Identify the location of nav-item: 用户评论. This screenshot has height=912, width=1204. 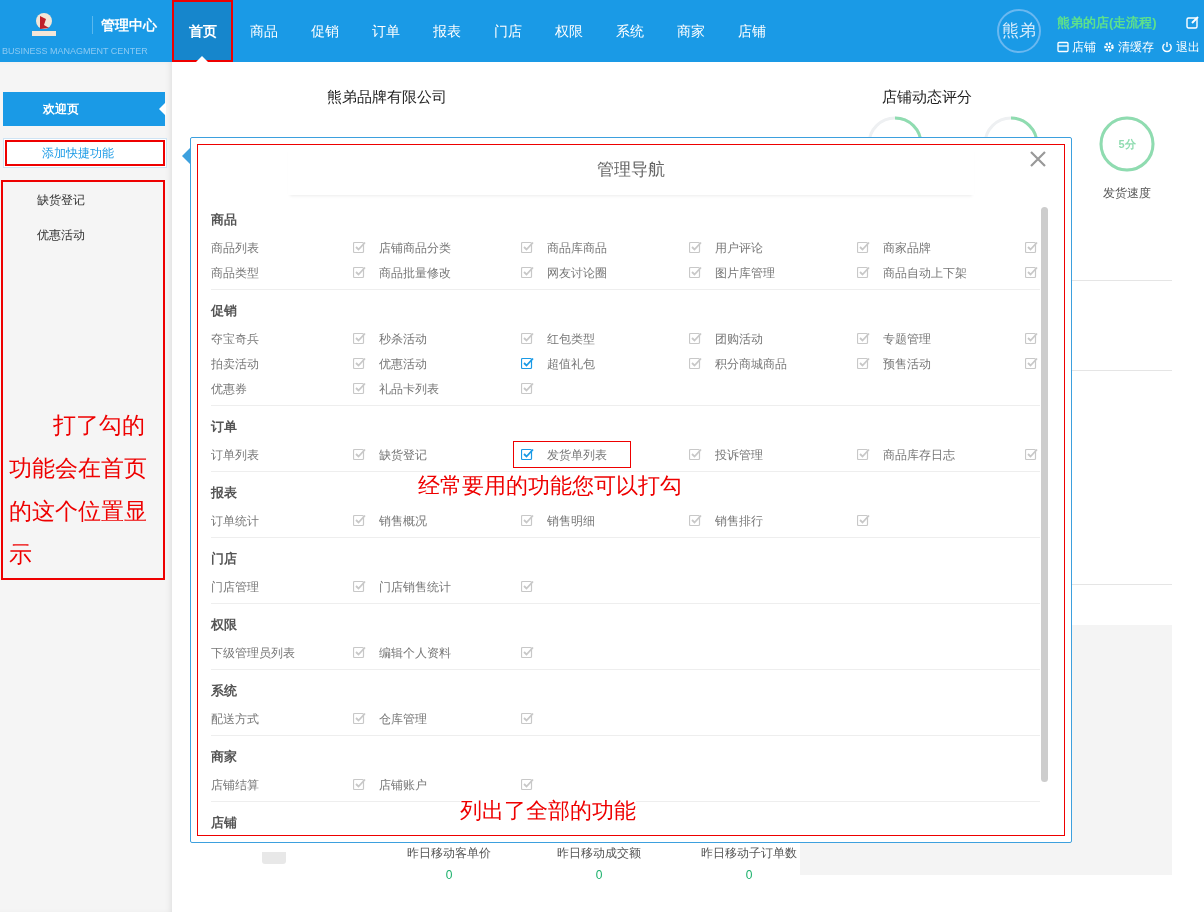
(786, 247).